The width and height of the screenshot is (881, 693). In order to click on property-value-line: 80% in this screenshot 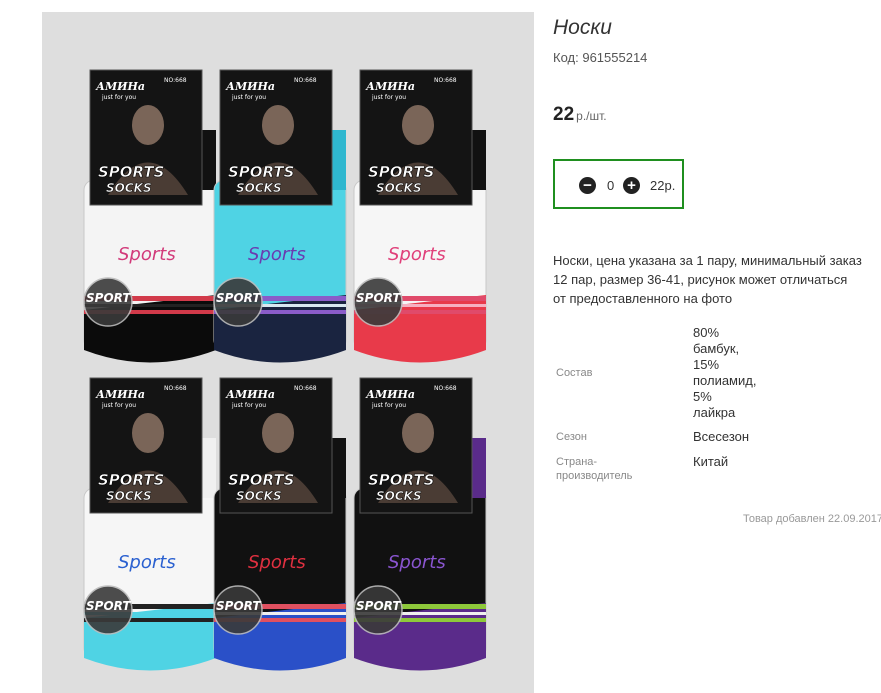, I will do `click(706, 332)`.